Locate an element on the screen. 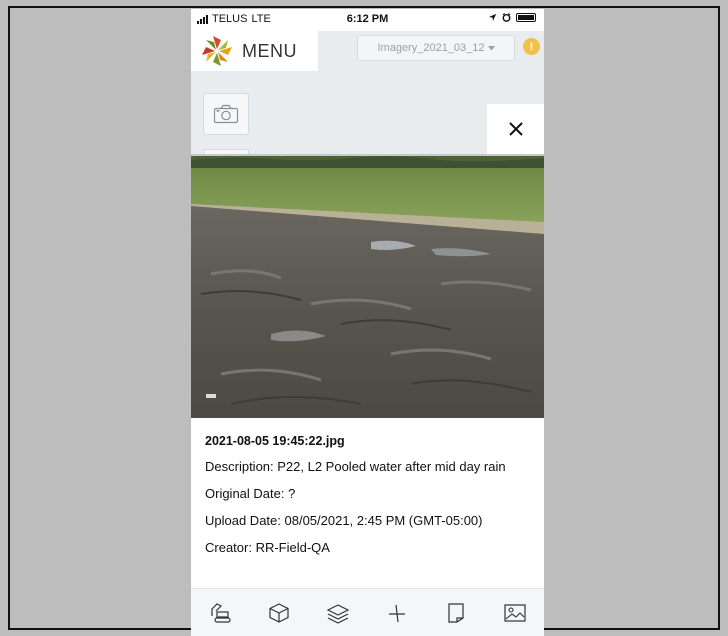 The image size is (728, 636). measure-icon is located at coordinates (396, 613).